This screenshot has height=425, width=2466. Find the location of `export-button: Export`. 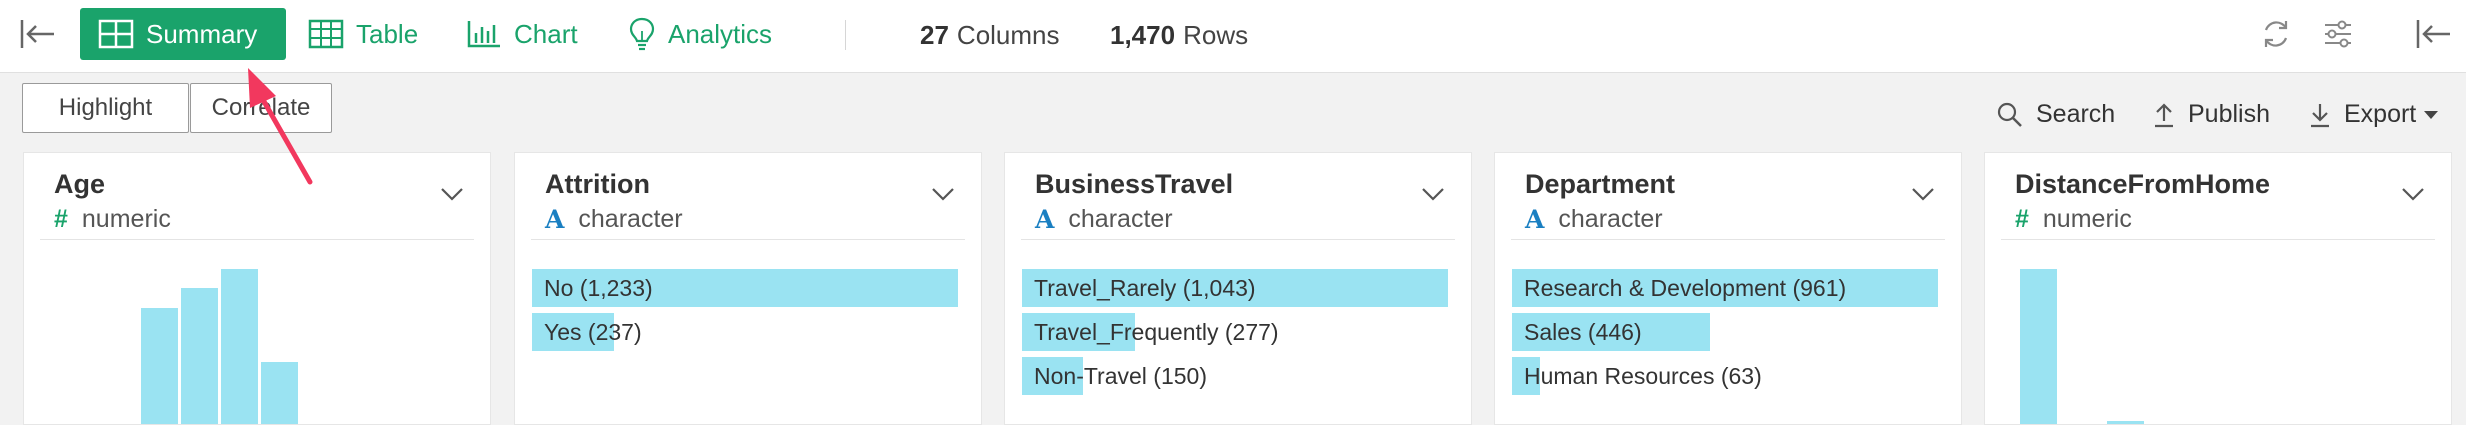

export-button: Export is located at coordinates (2379, 114).